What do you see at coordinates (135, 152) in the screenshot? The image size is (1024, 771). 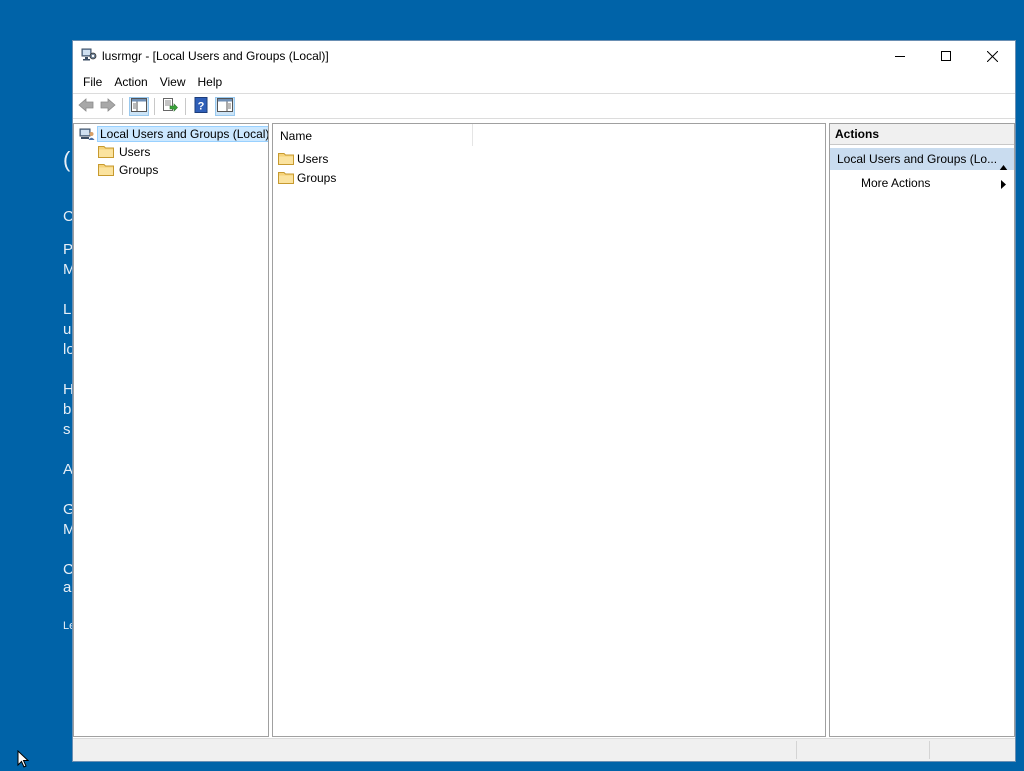 I see `tree-item-label: Users` at bounding box center [135, 152].